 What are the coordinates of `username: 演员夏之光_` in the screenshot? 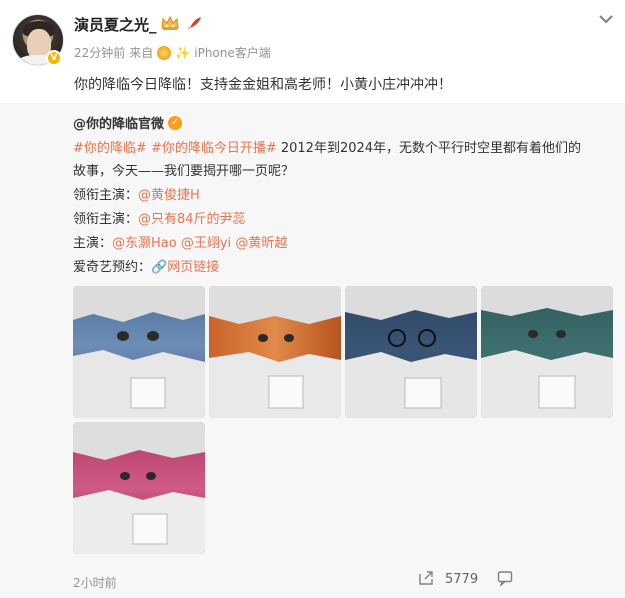 It's located at (115, 24).